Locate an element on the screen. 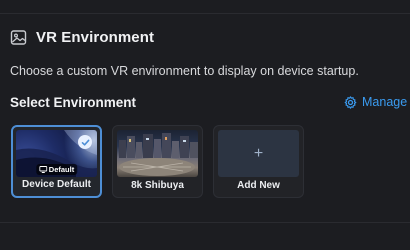 The height and width of the screenshot is (250, 410). manage-button: Manage is located at coordinates (375, 102).